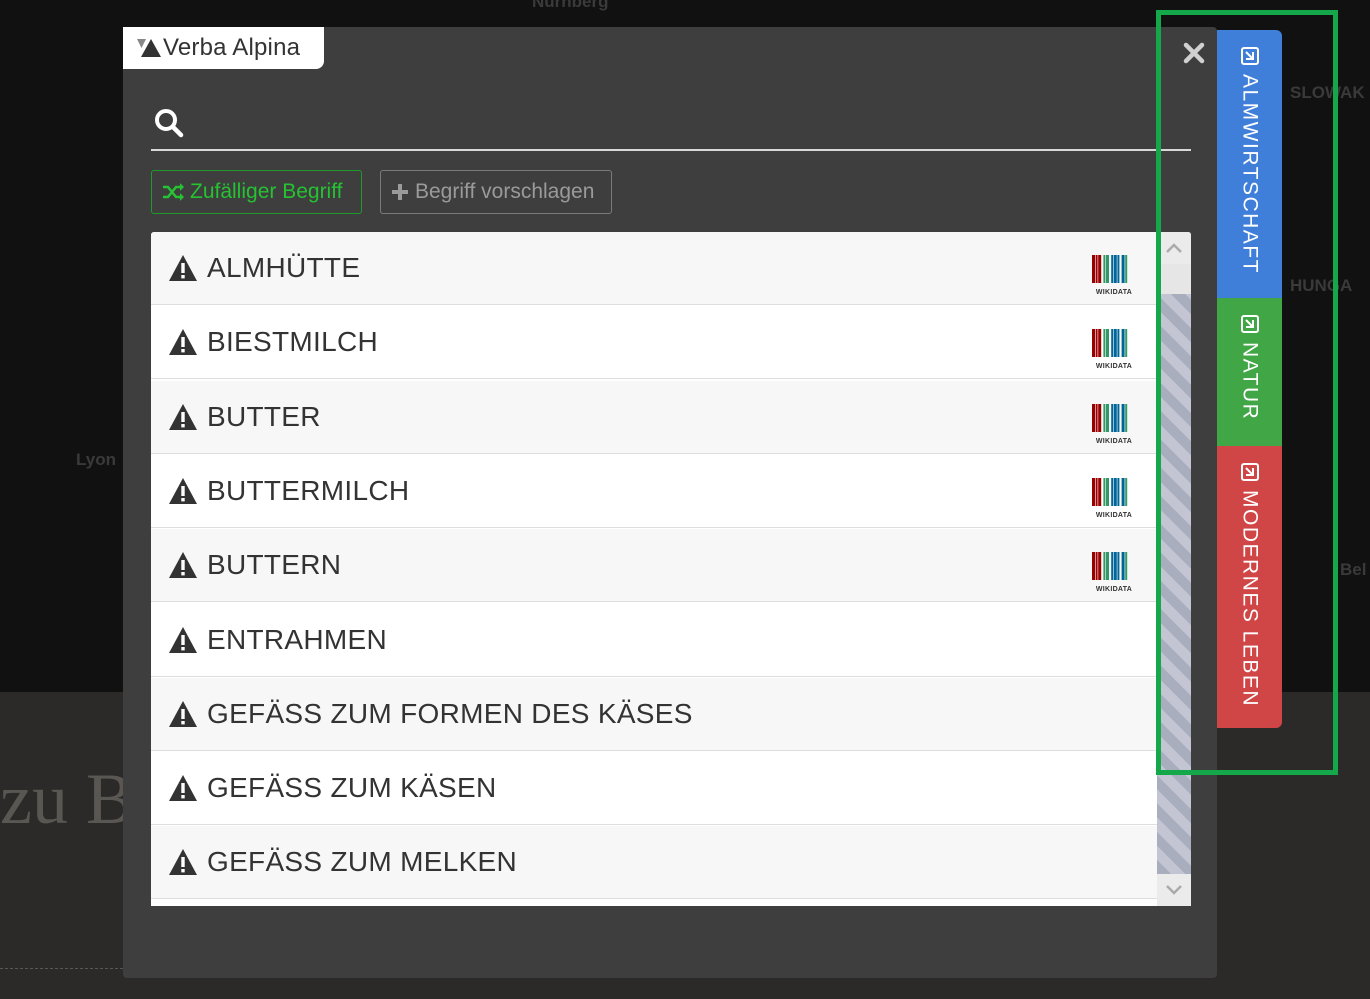 The image size is (1370, 999). Describe the element at coordinates (232, 47) in the screenshot. I see `logo-text: Verba Alpina` at that location.